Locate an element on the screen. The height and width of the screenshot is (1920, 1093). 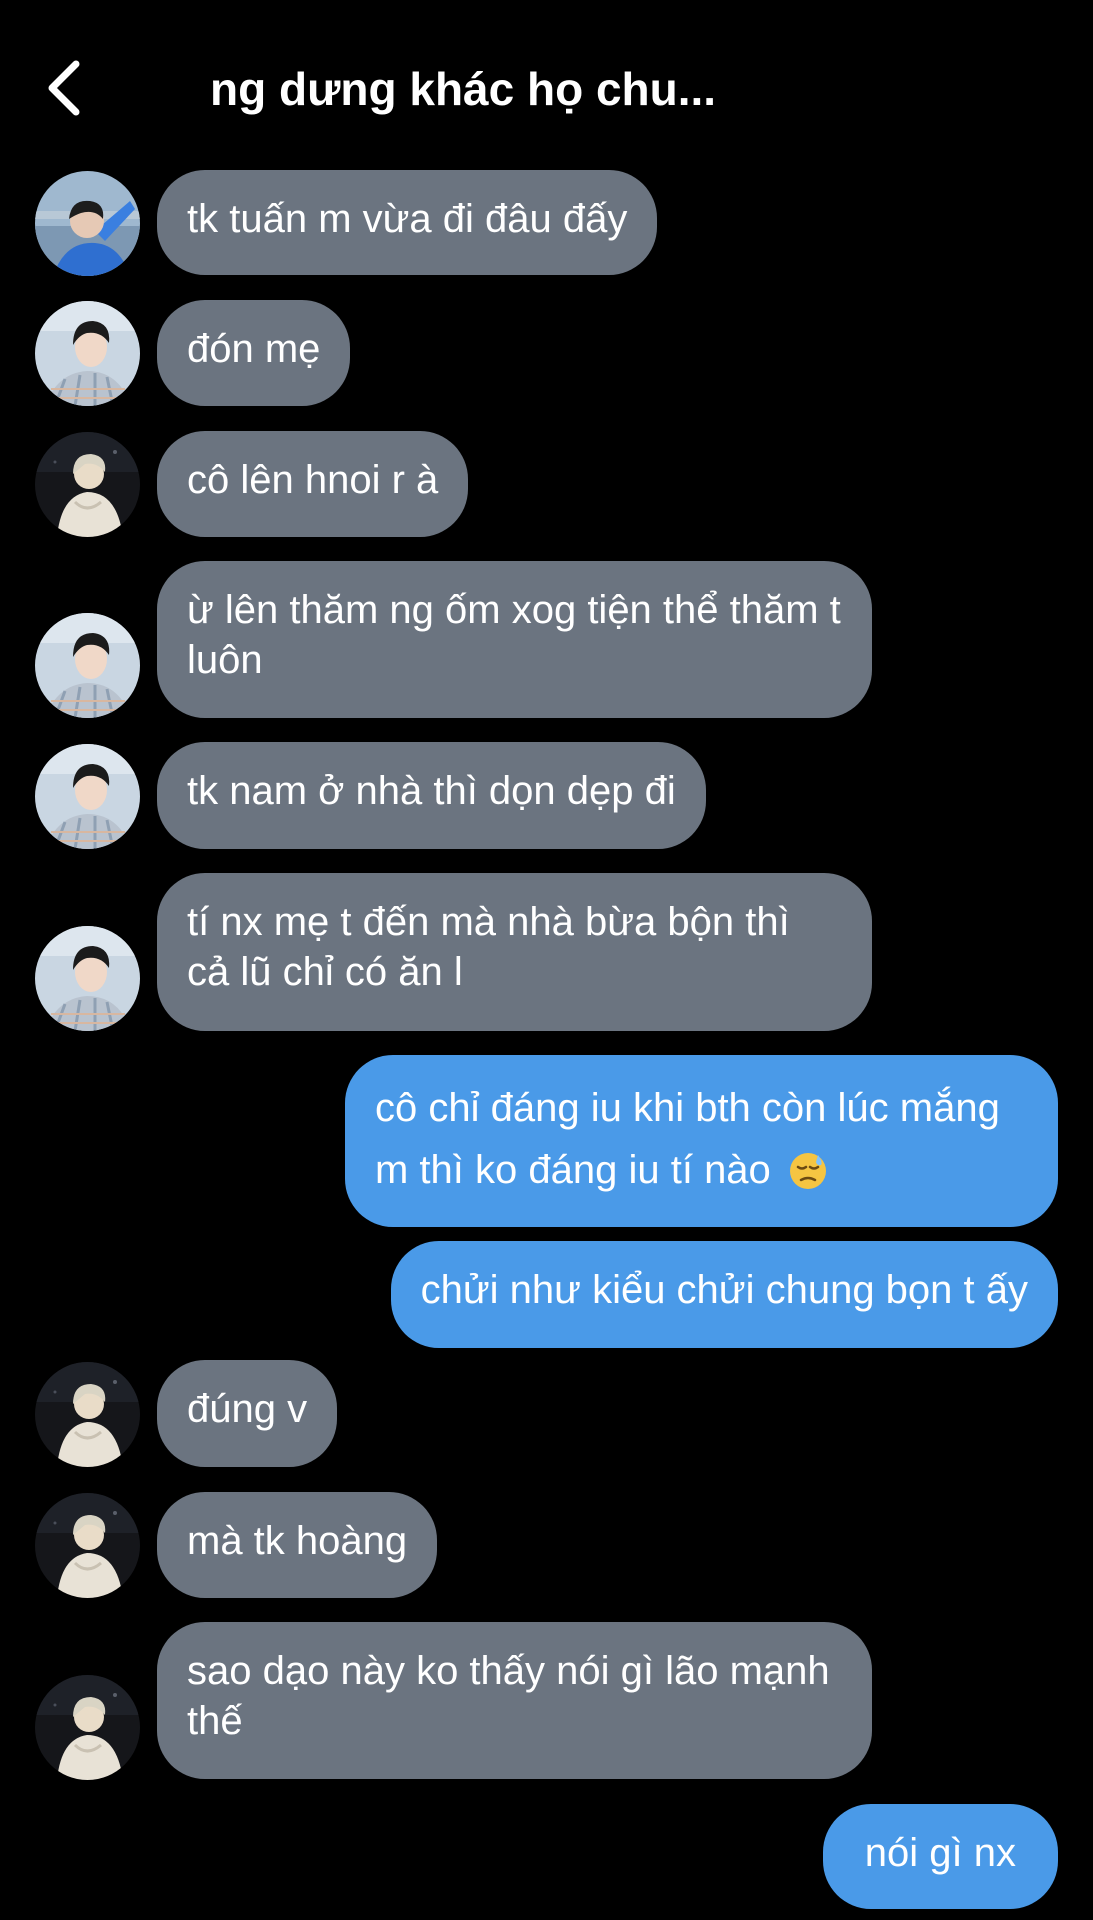
message-text: sao dạo này ko thấy nói gì lão mạnh thế is located at coordinates (508, 1696).